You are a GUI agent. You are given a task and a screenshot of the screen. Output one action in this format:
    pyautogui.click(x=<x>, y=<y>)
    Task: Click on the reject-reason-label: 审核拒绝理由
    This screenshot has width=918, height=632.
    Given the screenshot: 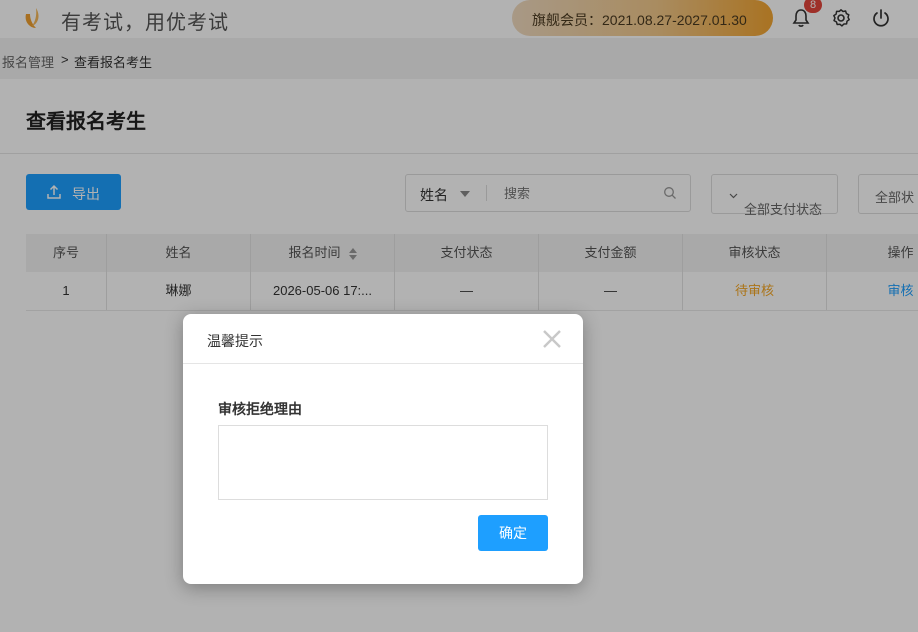 What is the action you would take?
    pyautogui.click(x=260, y=409)
    